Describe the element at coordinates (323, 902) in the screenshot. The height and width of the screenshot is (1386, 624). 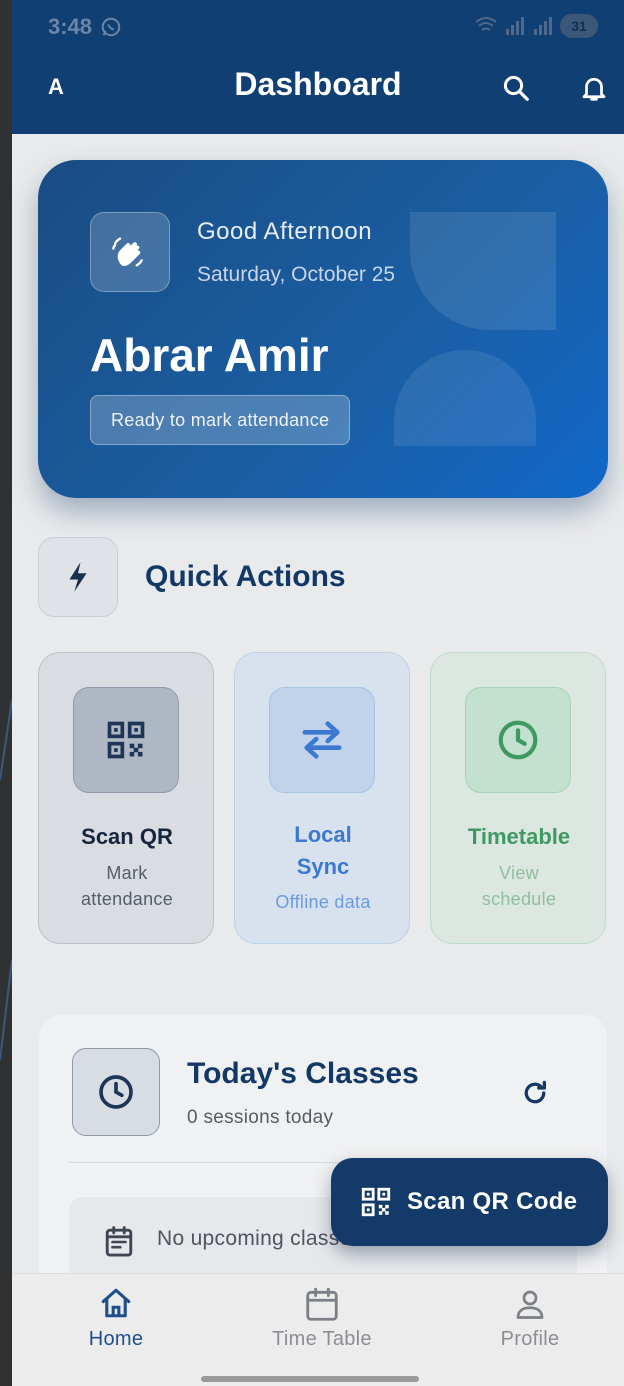
I see `local-sync-subtitle: Offline data` at that location.